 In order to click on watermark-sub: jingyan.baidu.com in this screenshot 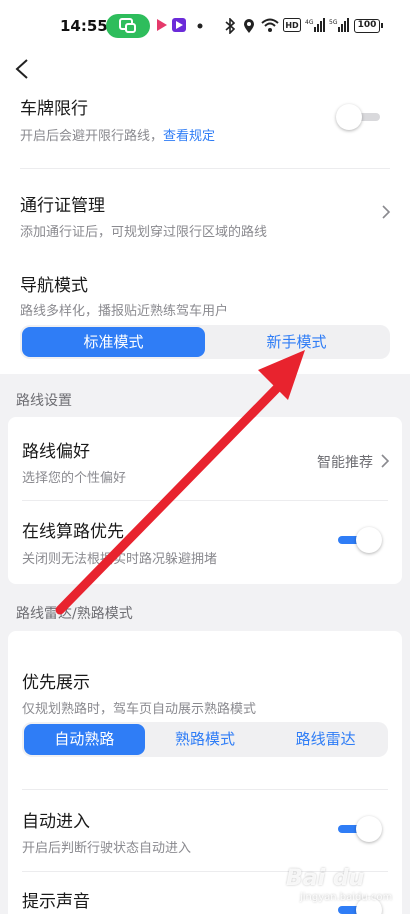, I will do `click(346, 897)`.